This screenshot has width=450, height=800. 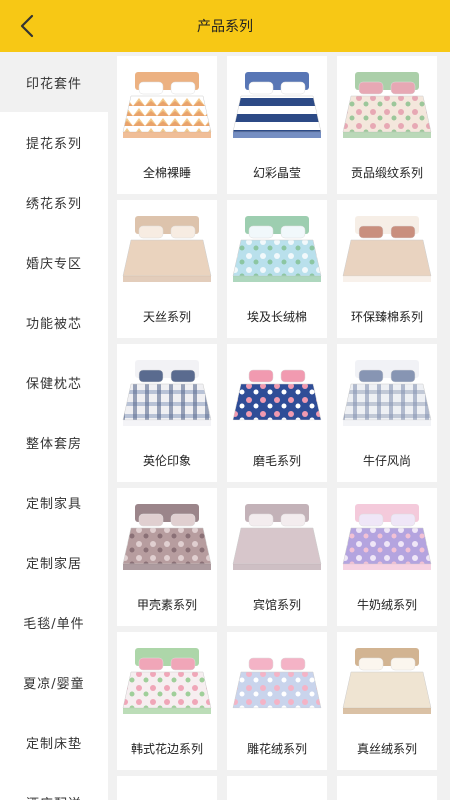 I want to click on sidebar-item: 绣花系列, so click(x=54, y=202).